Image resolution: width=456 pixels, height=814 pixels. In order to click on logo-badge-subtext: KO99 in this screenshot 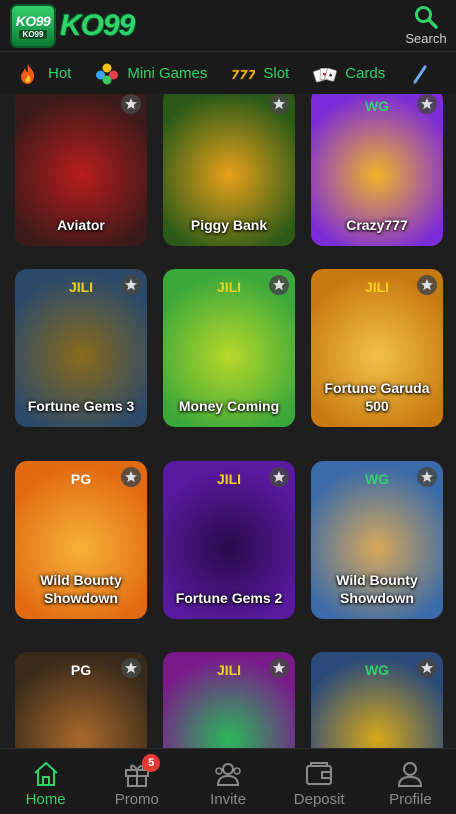, I will do `click(33, 34)`.